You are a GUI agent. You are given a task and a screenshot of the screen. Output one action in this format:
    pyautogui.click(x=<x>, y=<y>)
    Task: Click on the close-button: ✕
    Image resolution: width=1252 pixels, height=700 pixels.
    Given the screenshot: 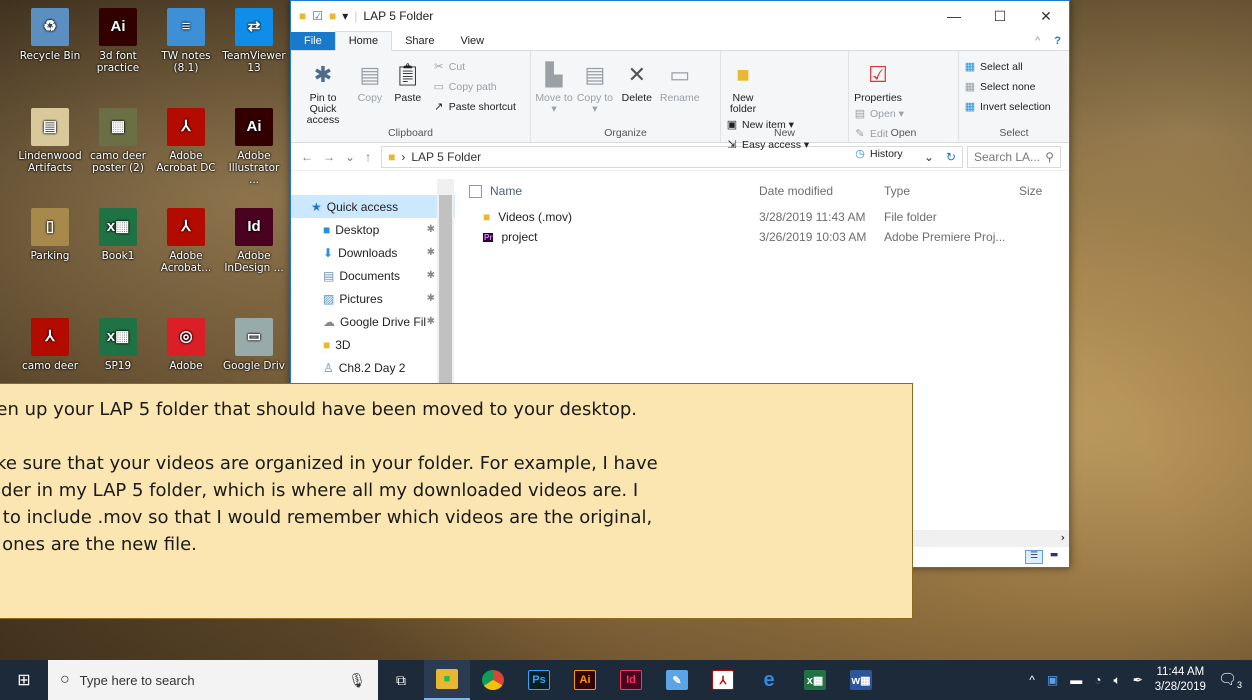 What is the action you would take?
    pyautogui.click(x=1046, y=16)
    